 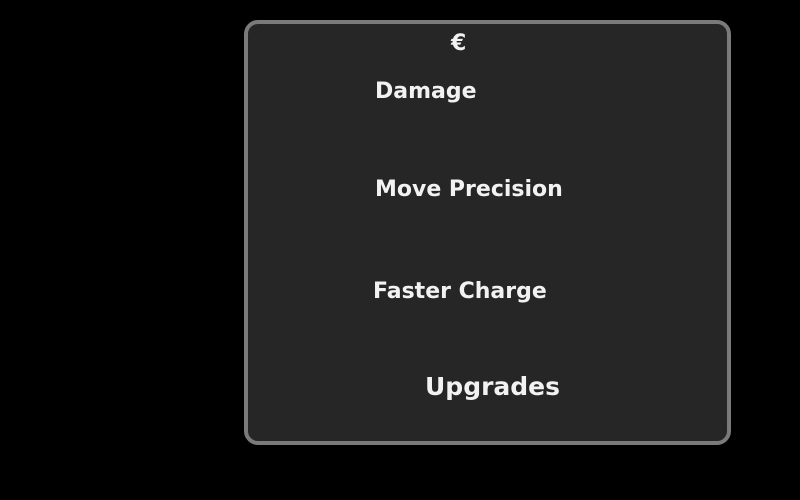 I want to click on currency-indicator: €, so click(x=459, y=43).